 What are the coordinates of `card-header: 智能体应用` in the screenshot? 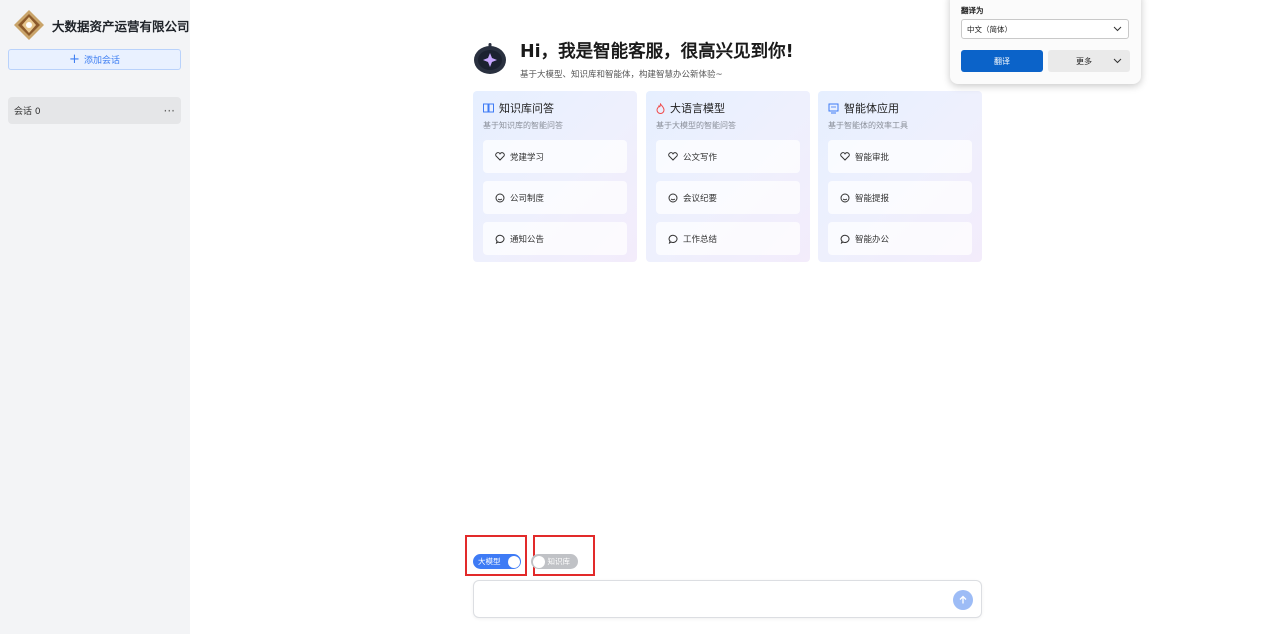 It's located at (863, 108).